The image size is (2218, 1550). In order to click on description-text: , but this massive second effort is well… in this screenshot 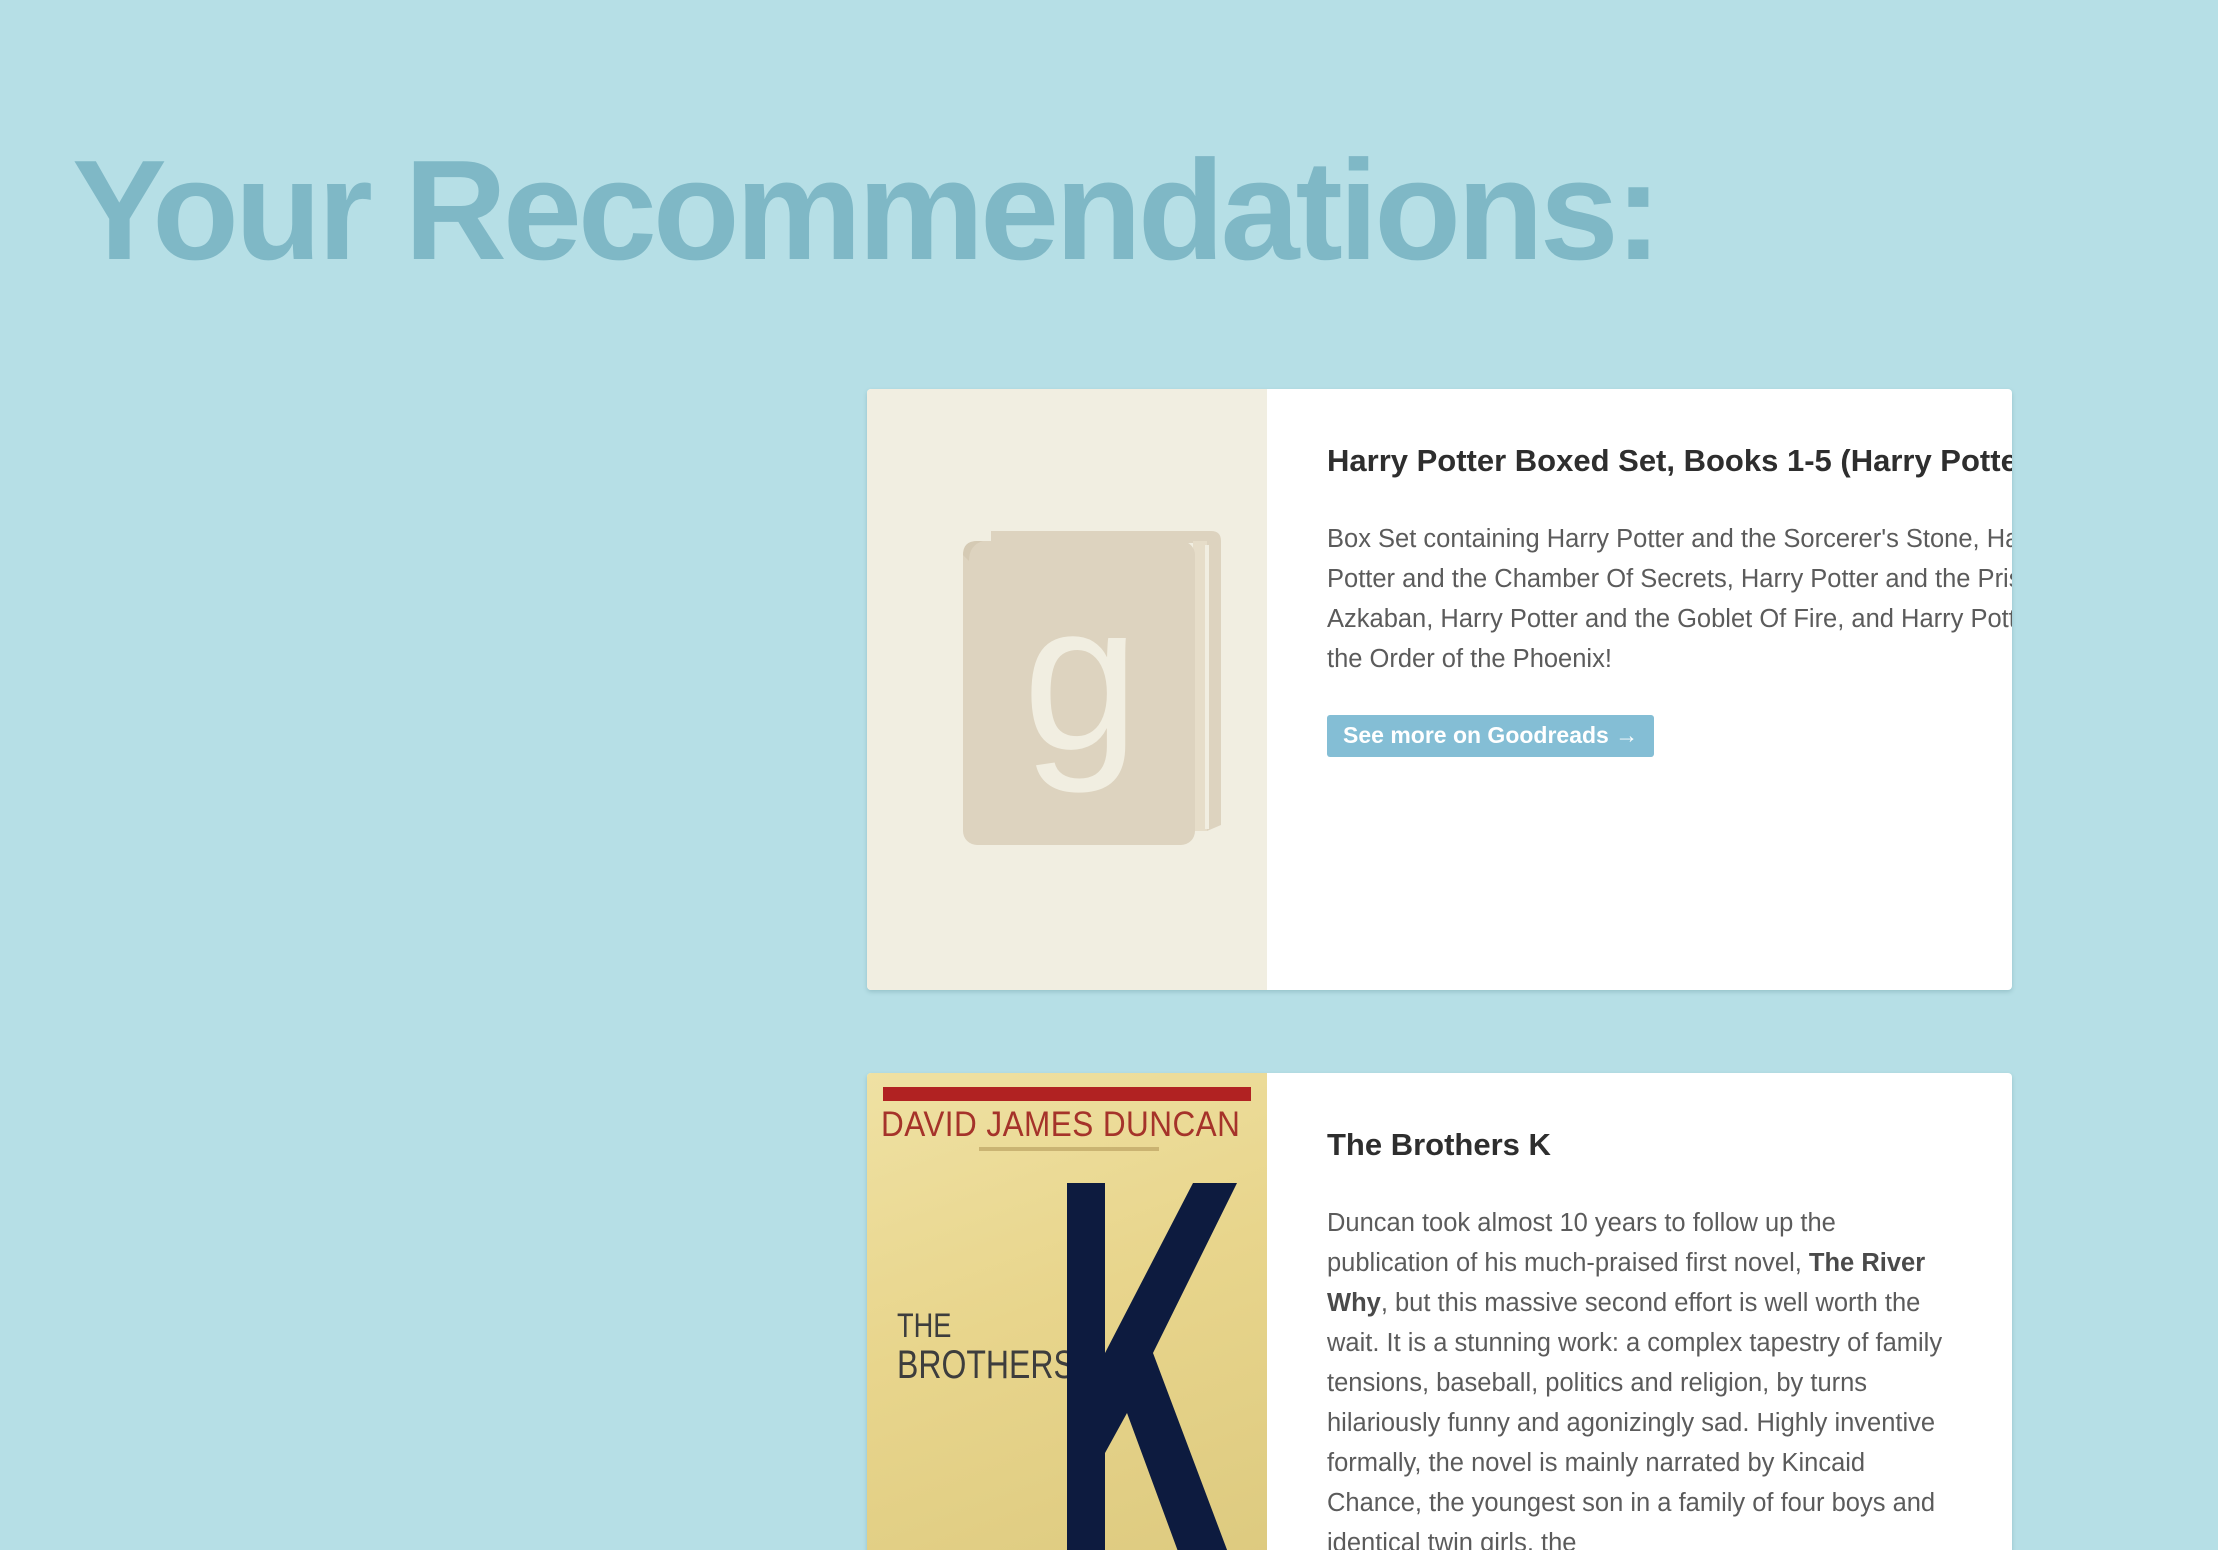, I will do `click(1635, 1419)`.